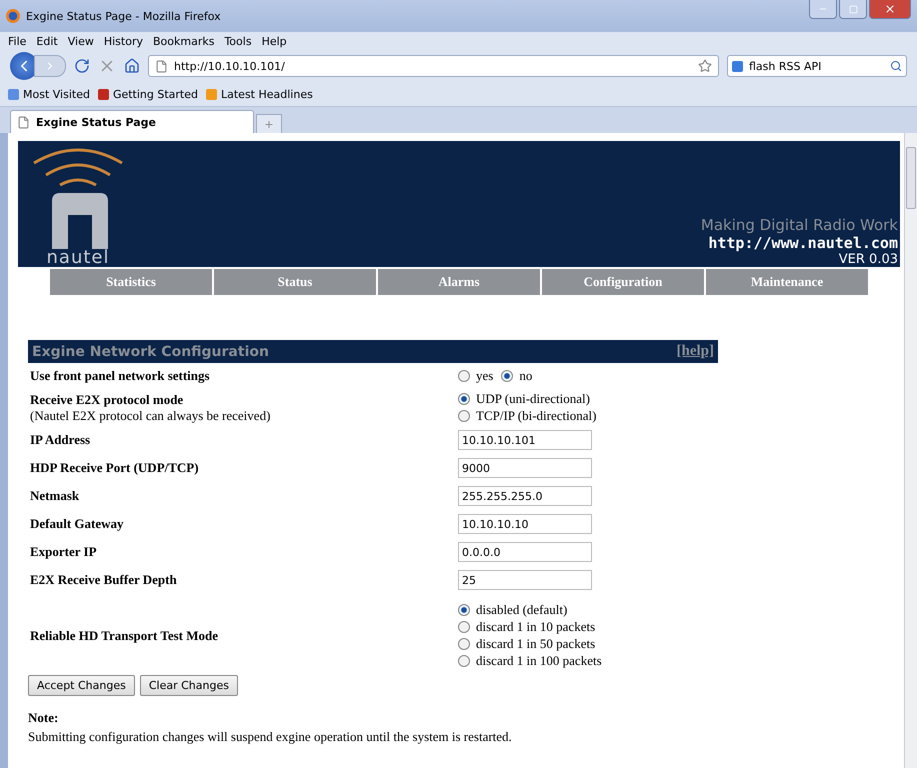 The width and height of the screenshot is (917, 768). Describe the element at coordinates (55, 496) in the screenshot. I see `field-label: Netmask` at that location.